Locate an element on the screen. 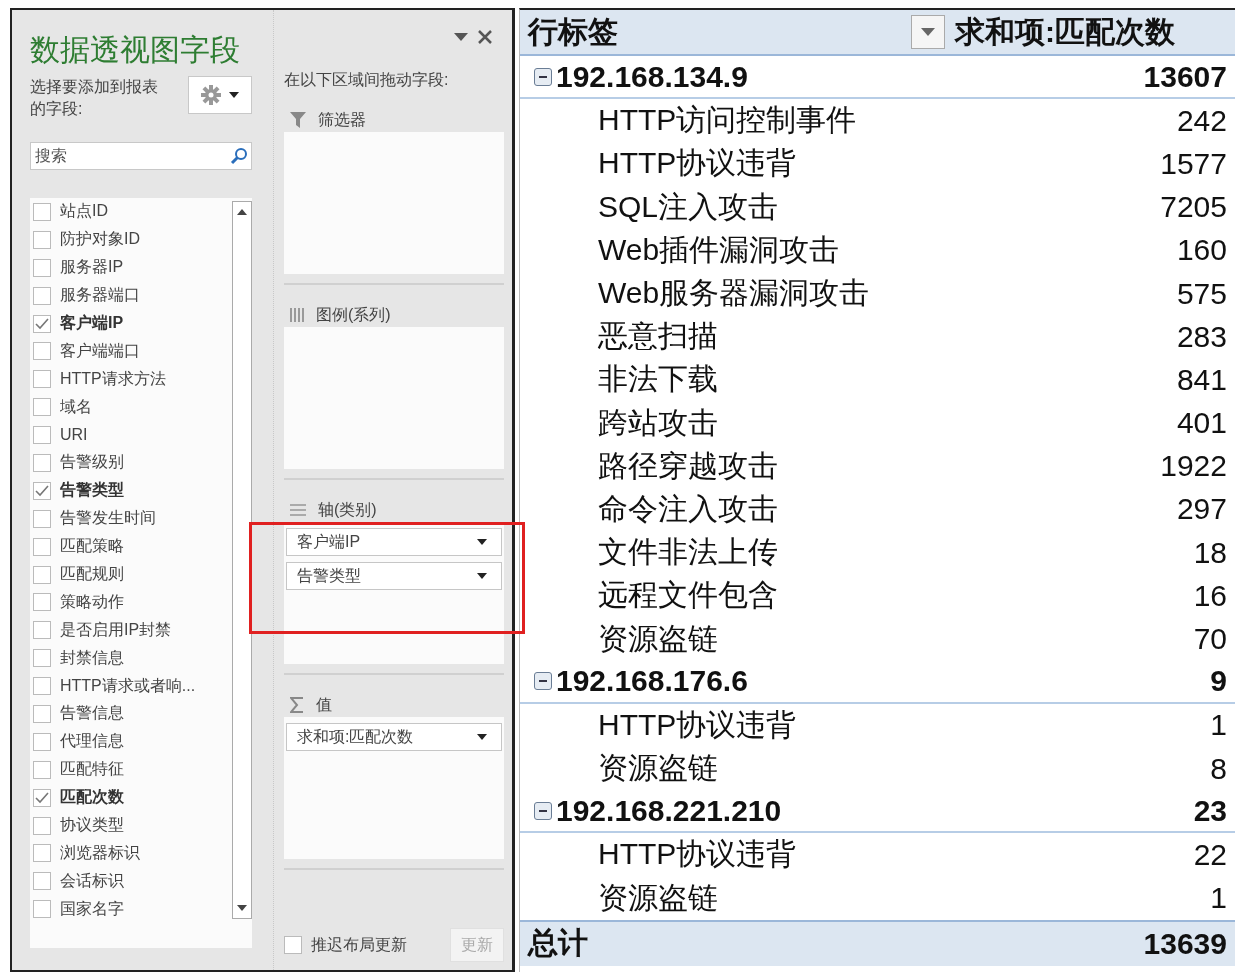 The image size is (1235, 972). field-label: 告警类型 is located at coordinates (92, 491).